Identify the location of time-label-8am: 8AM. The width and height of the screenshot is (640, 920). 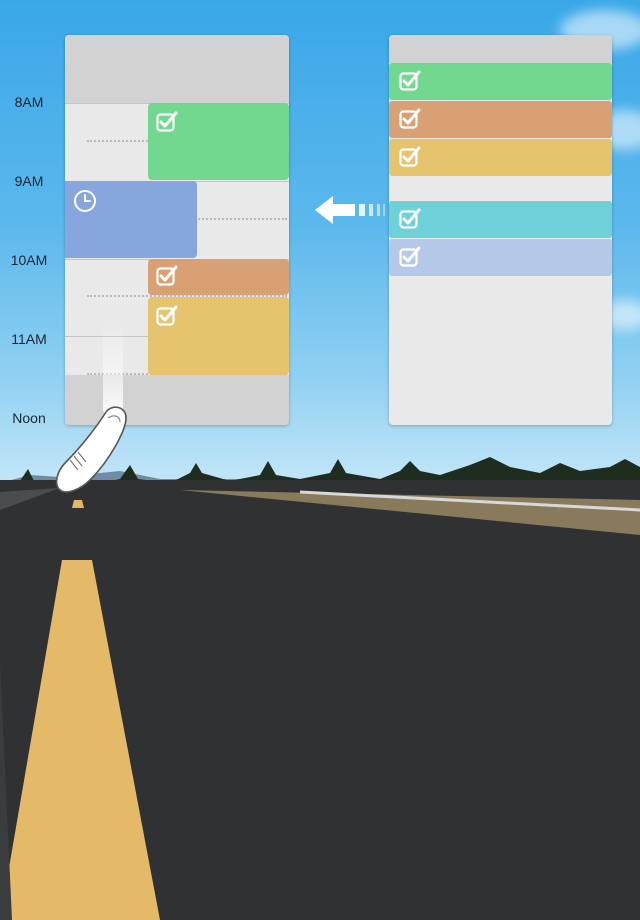
(29, 102).